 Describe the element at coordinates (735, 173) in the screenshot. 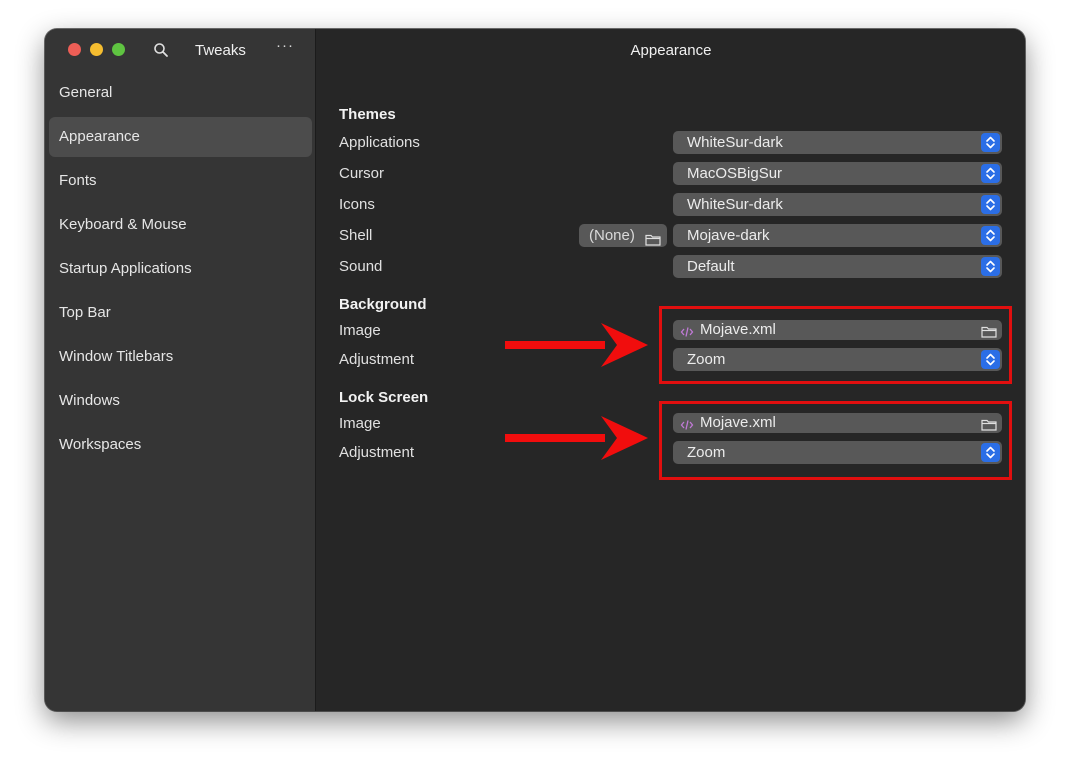

I see `cursor-theme-value: MacOSBigSur` at that location.